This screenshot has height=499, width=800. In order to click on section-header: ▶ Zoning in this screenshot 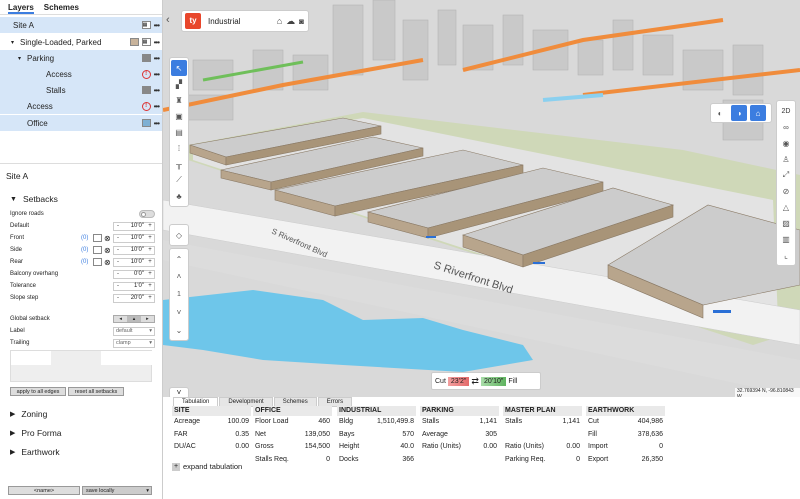, I will do `click(28, 414)`.